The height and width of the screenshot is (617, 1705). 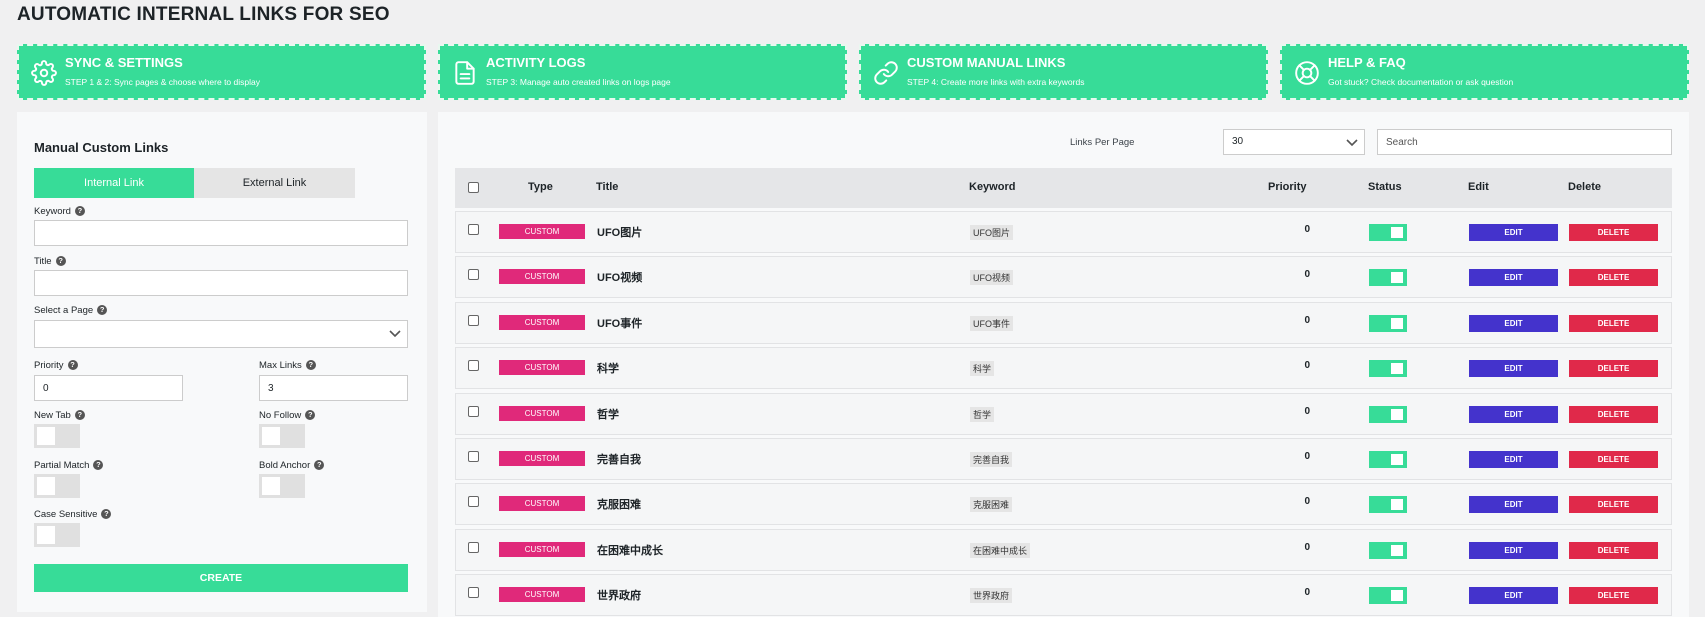 I want to click on link-type-tabs: Internal Link External Link, so click(x=194, y=183).